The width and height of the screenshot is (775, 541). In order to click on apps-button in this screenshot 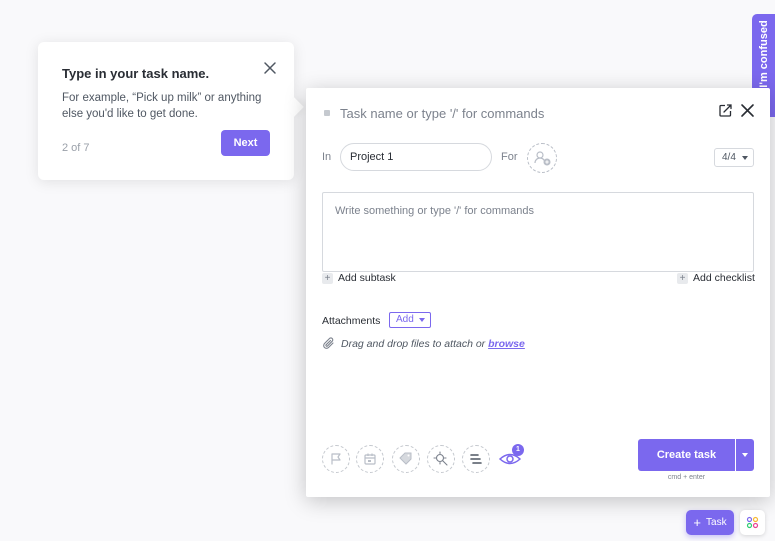, I will do `click(752, 522)`.